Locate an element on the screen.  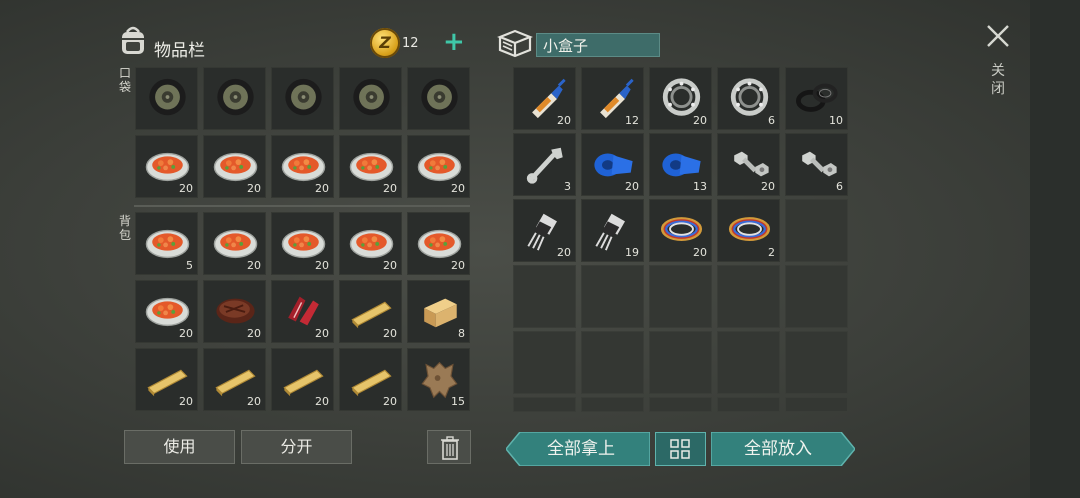
slot-quantity: 8 is located at coordinates (461, 333).